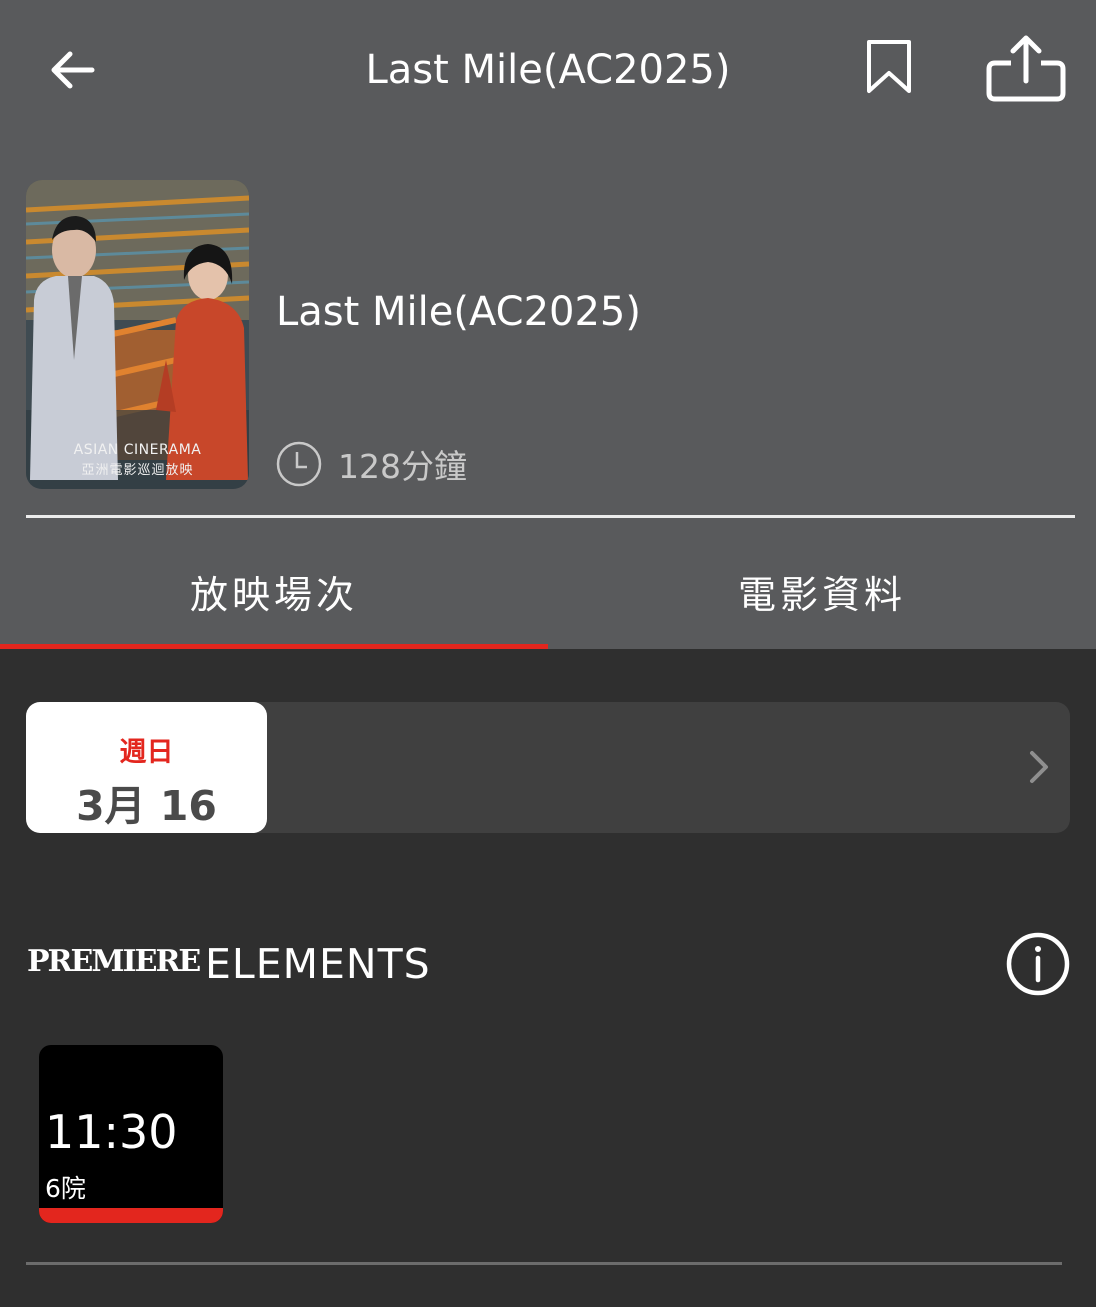 Image resolution: width=1096 pixels, height=1307 pixels. I want to click on cinema-info-button, so click(1038, 964).